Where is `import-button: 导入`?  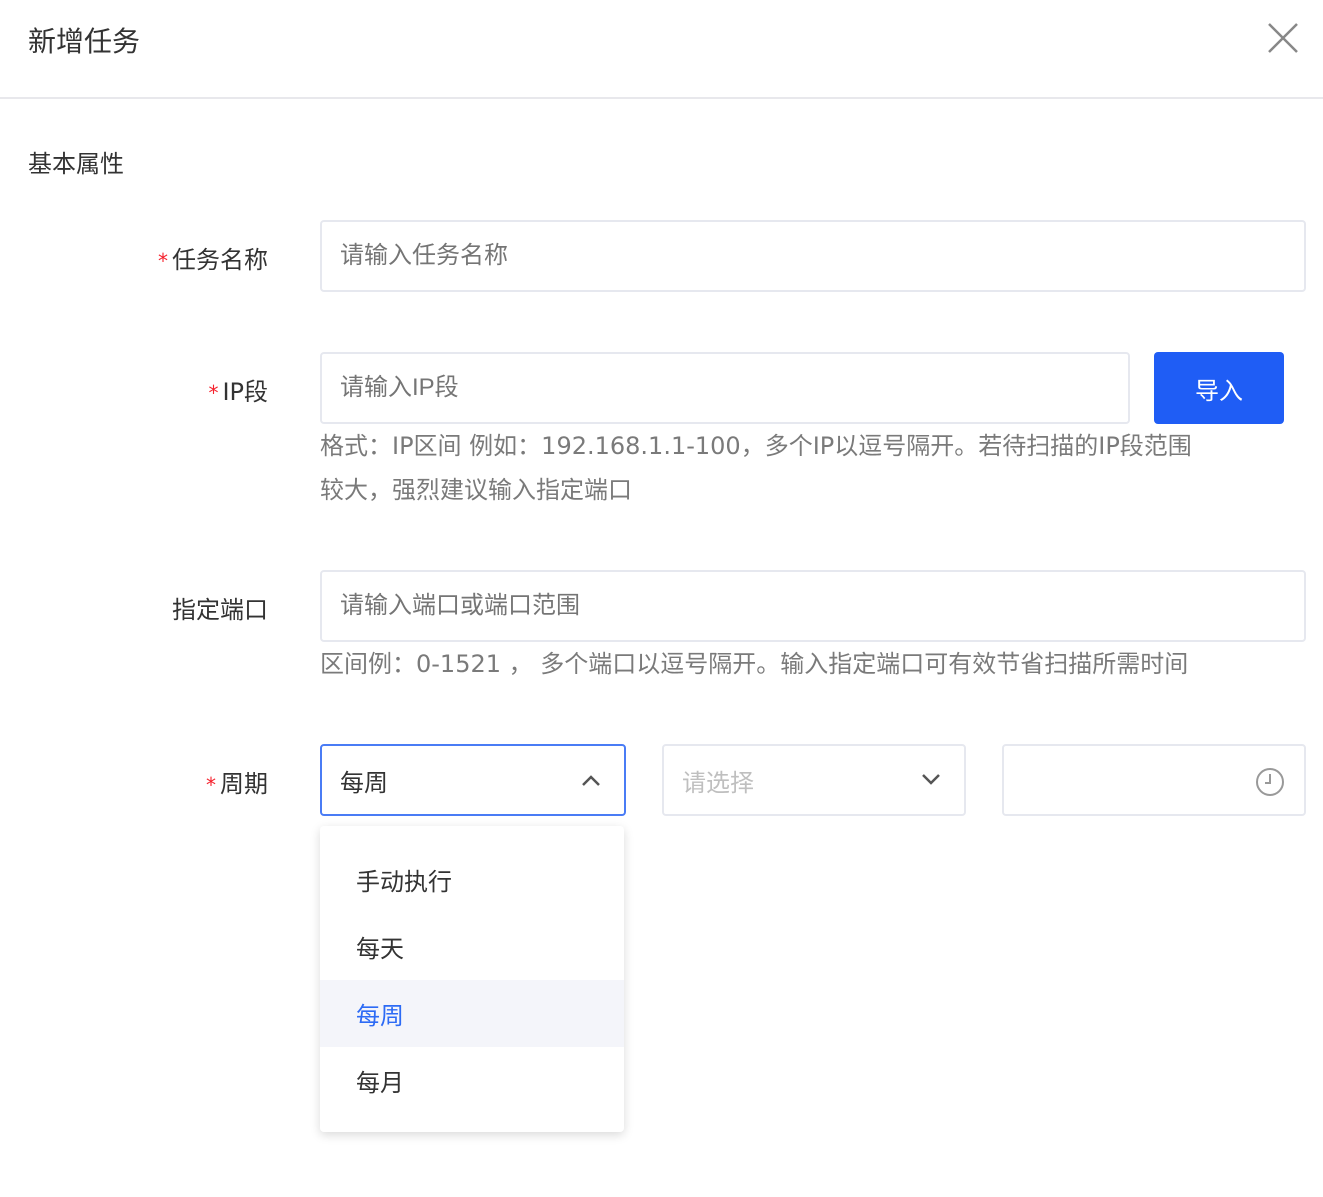 import-button: 导入 is located at coordinates (1219, 388).